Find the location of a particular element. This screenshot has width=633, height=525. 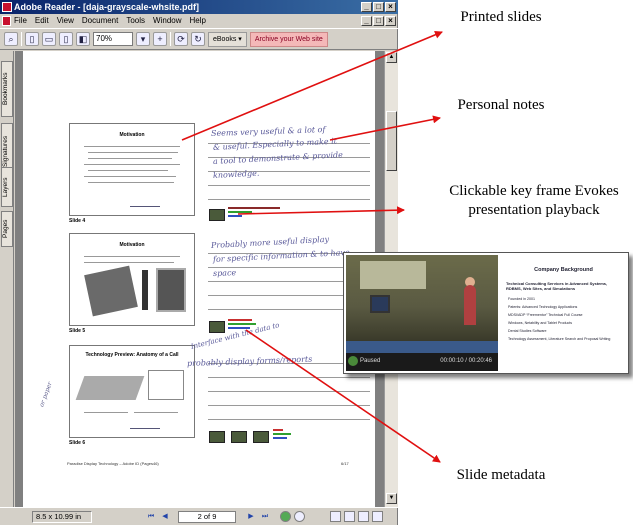

zoom-tool-icon: ⌕ is located at coordinates (11, 39).